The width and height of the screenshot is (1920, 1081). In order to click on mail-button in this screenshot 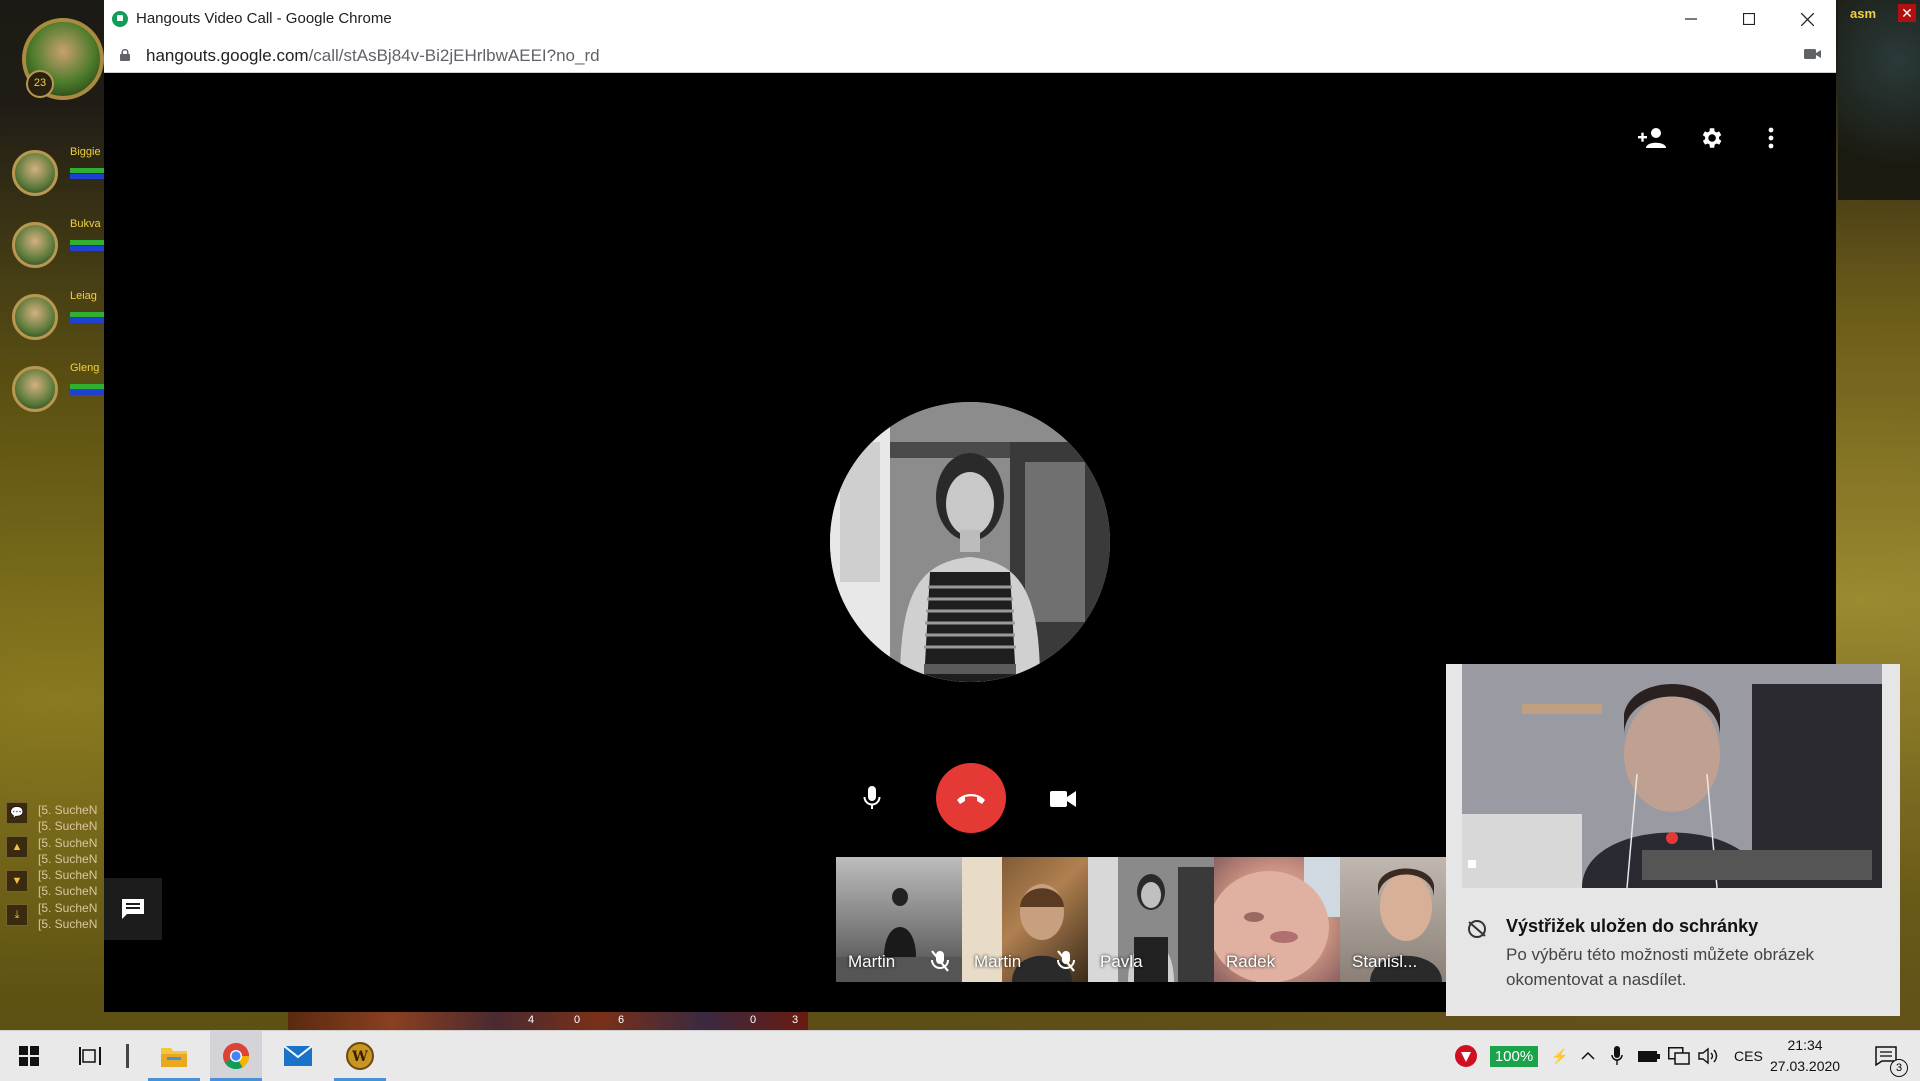, I will do `click(298, 1056)`.